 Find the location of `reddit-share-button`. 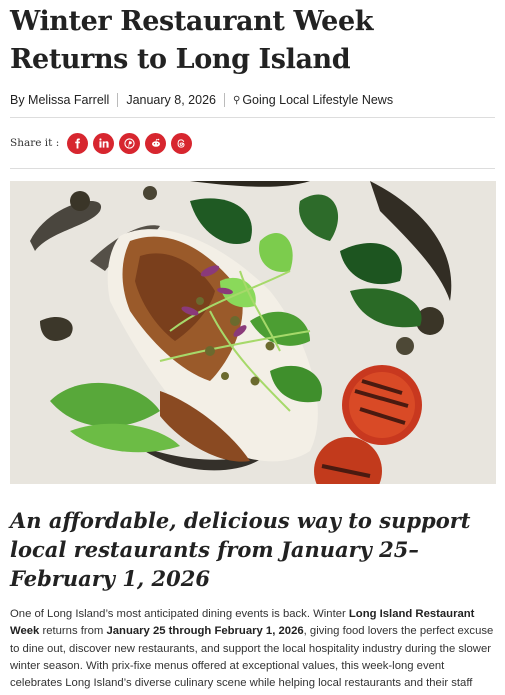

reddit-share-button is located at coordinates (156, 143).